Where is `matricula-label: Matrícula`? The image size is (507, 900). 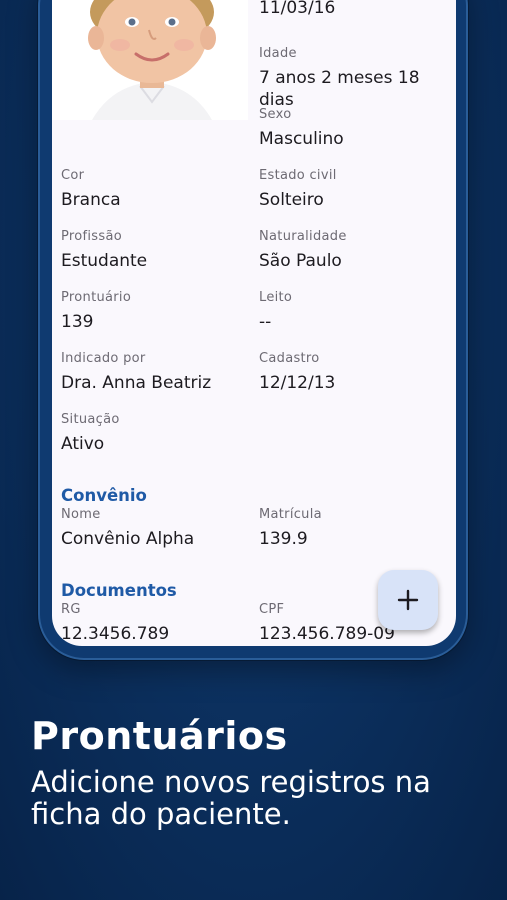
matricula-label: Matrícula is located at coordinates (290, 514).